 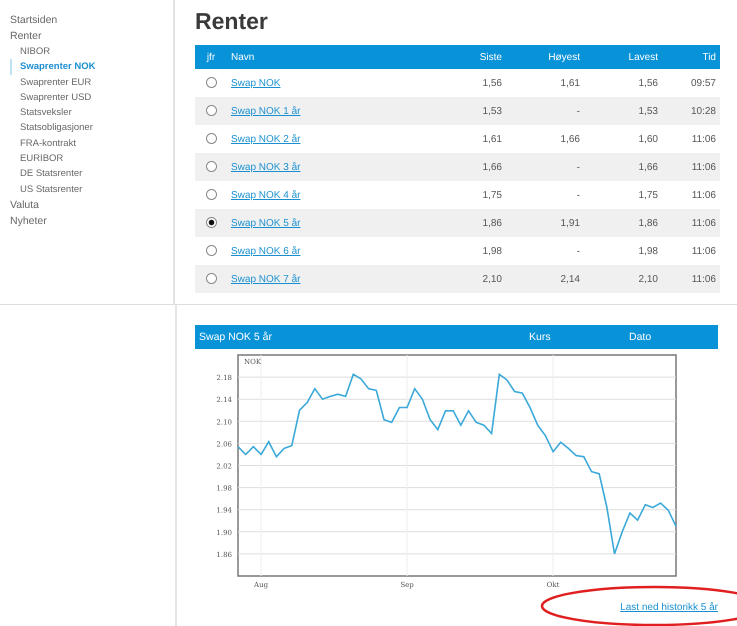 What do you see at coordinates (235, 337) in the screenshot?
I see `chart-title: Swap NOK 5 år` at bounding box center [235, 337].